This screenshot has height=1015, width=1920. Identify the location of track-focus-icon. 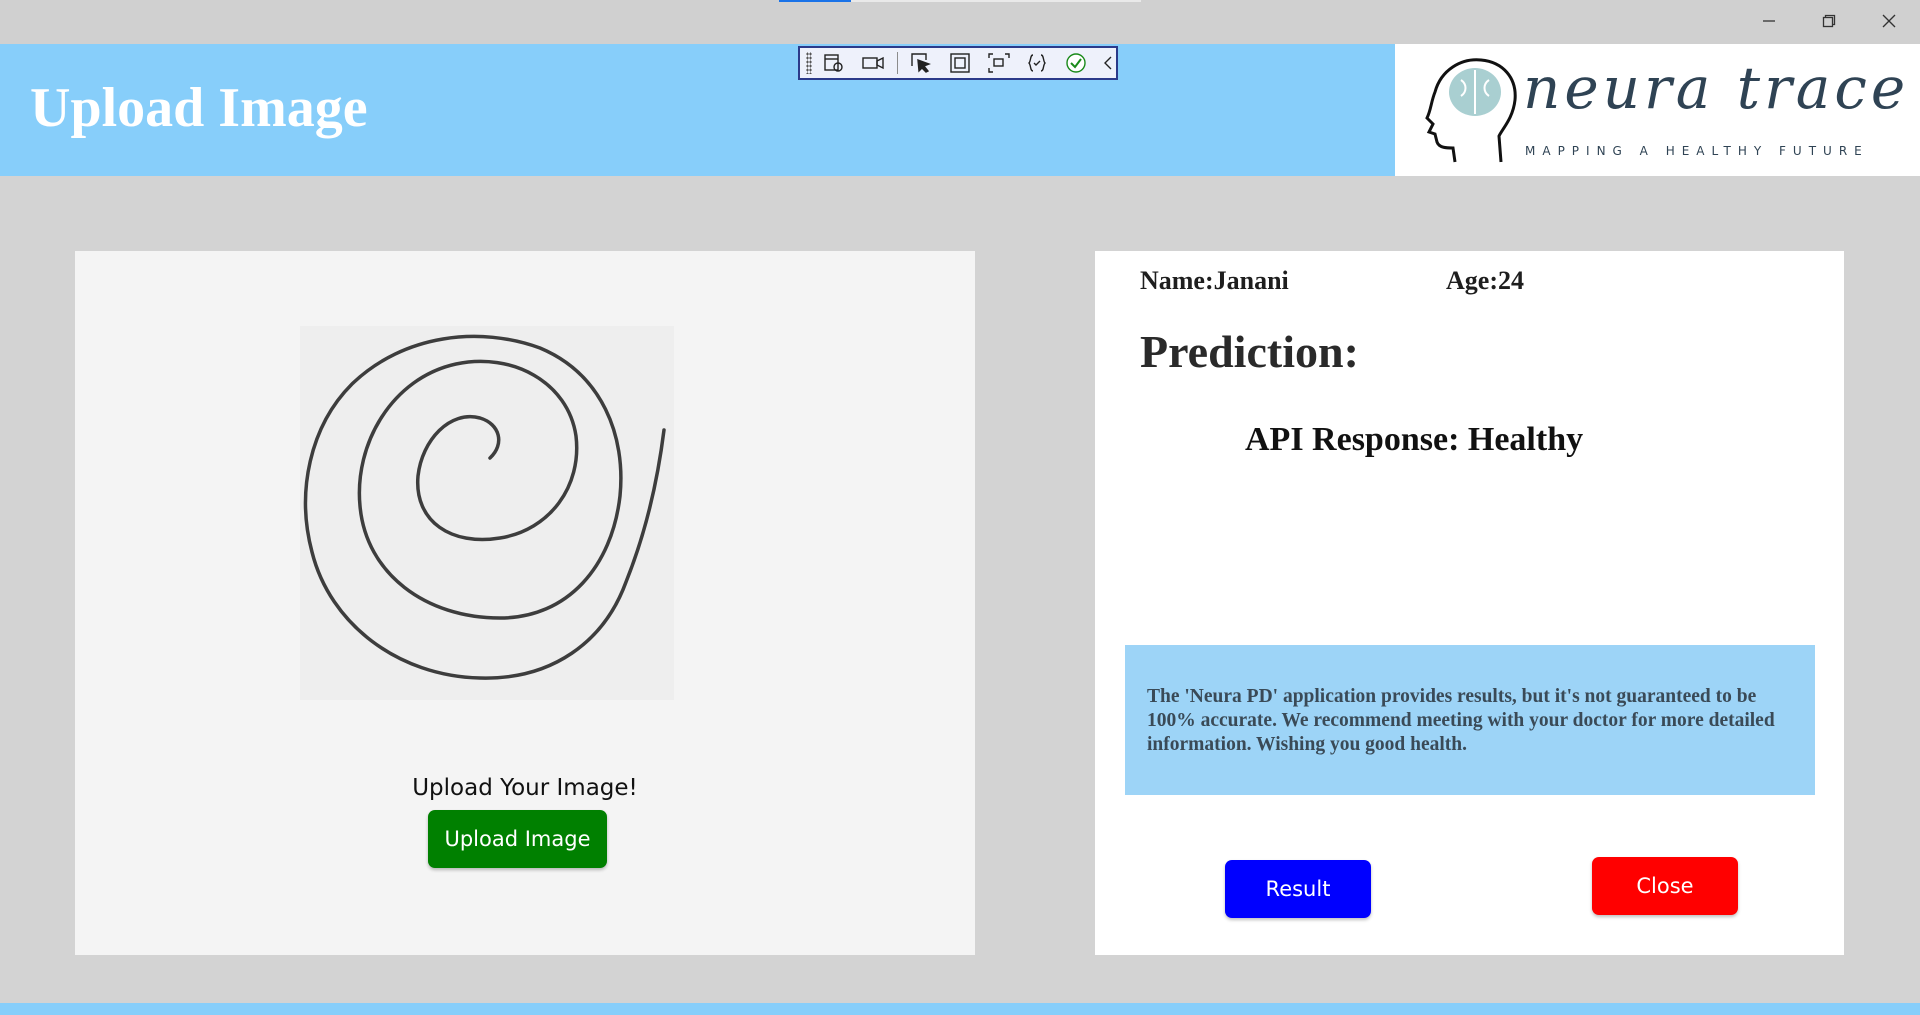
(998, 63).